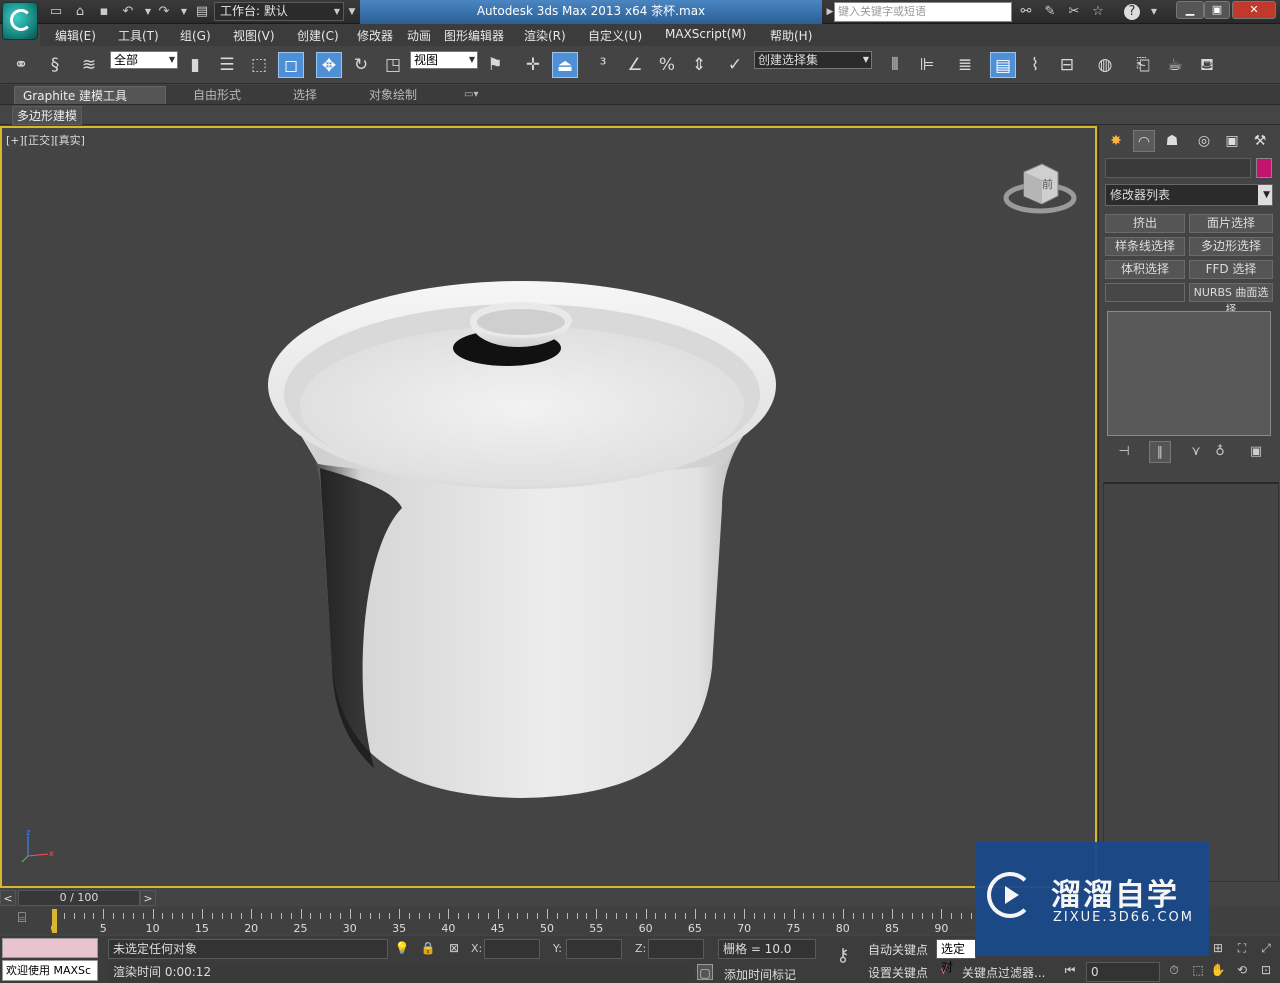 This screenshot has width=1280, height=983. What do you see at coordinates (195, 35) in the screenshot?
I see `menu-group: 组(G)` at bounding box center [195, 35].